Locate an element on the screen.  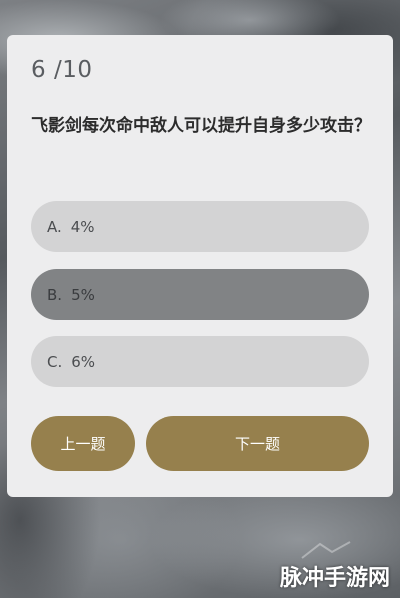
option-a: A. 4% is located at coordinates (200, 226).